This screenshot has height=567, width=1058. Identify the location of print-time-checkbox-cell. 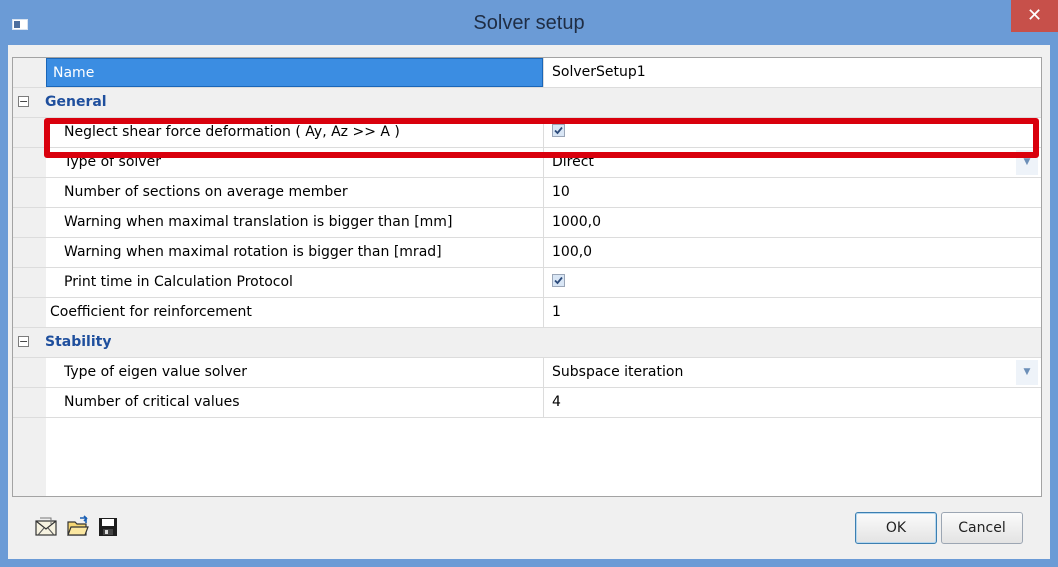
(791, 282).